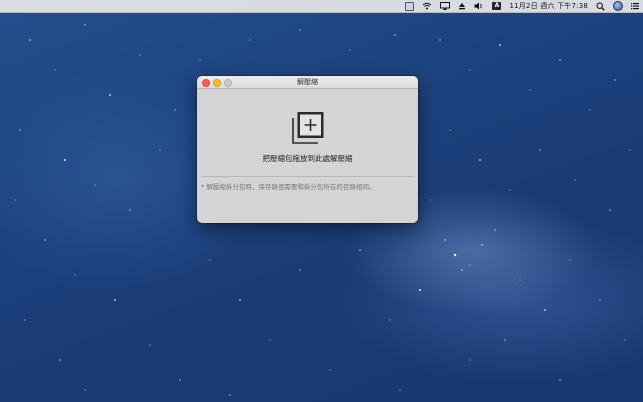  What do you see at coordinates (427, 6) in the screenshot?
I see `wifi-icon` at bounding box center [427, 6].